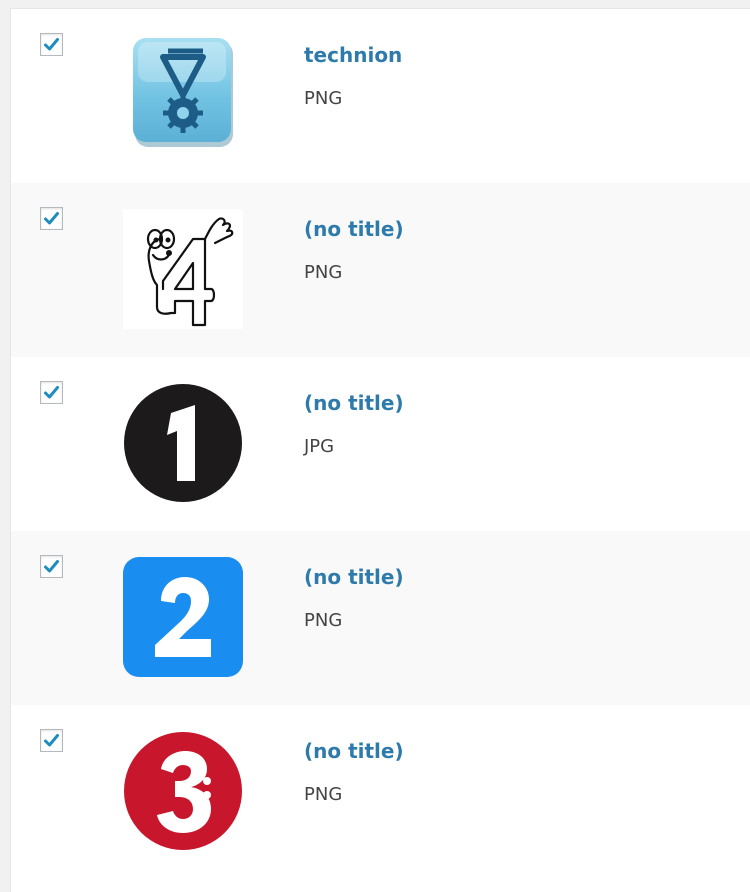 The width and height of the screenshot is (750, 892). I want to click on number-three-image, so click(183, 791).